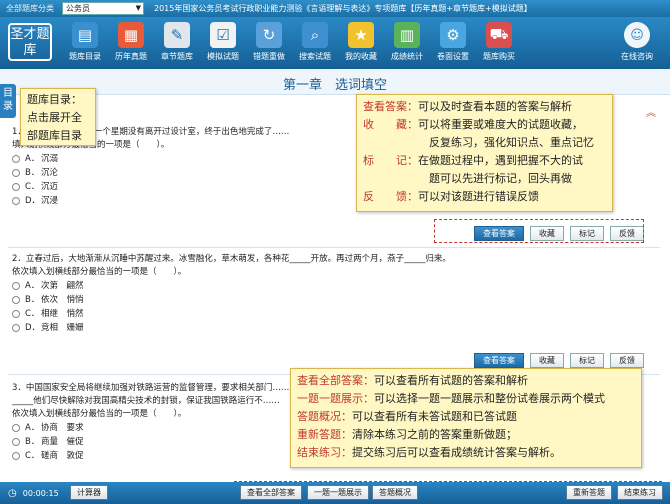 This screenshot has height=504, width=670. Describe the element at coordinates (223, 35) in the screenshot. I see `checklist-icon: ☑` at that location.